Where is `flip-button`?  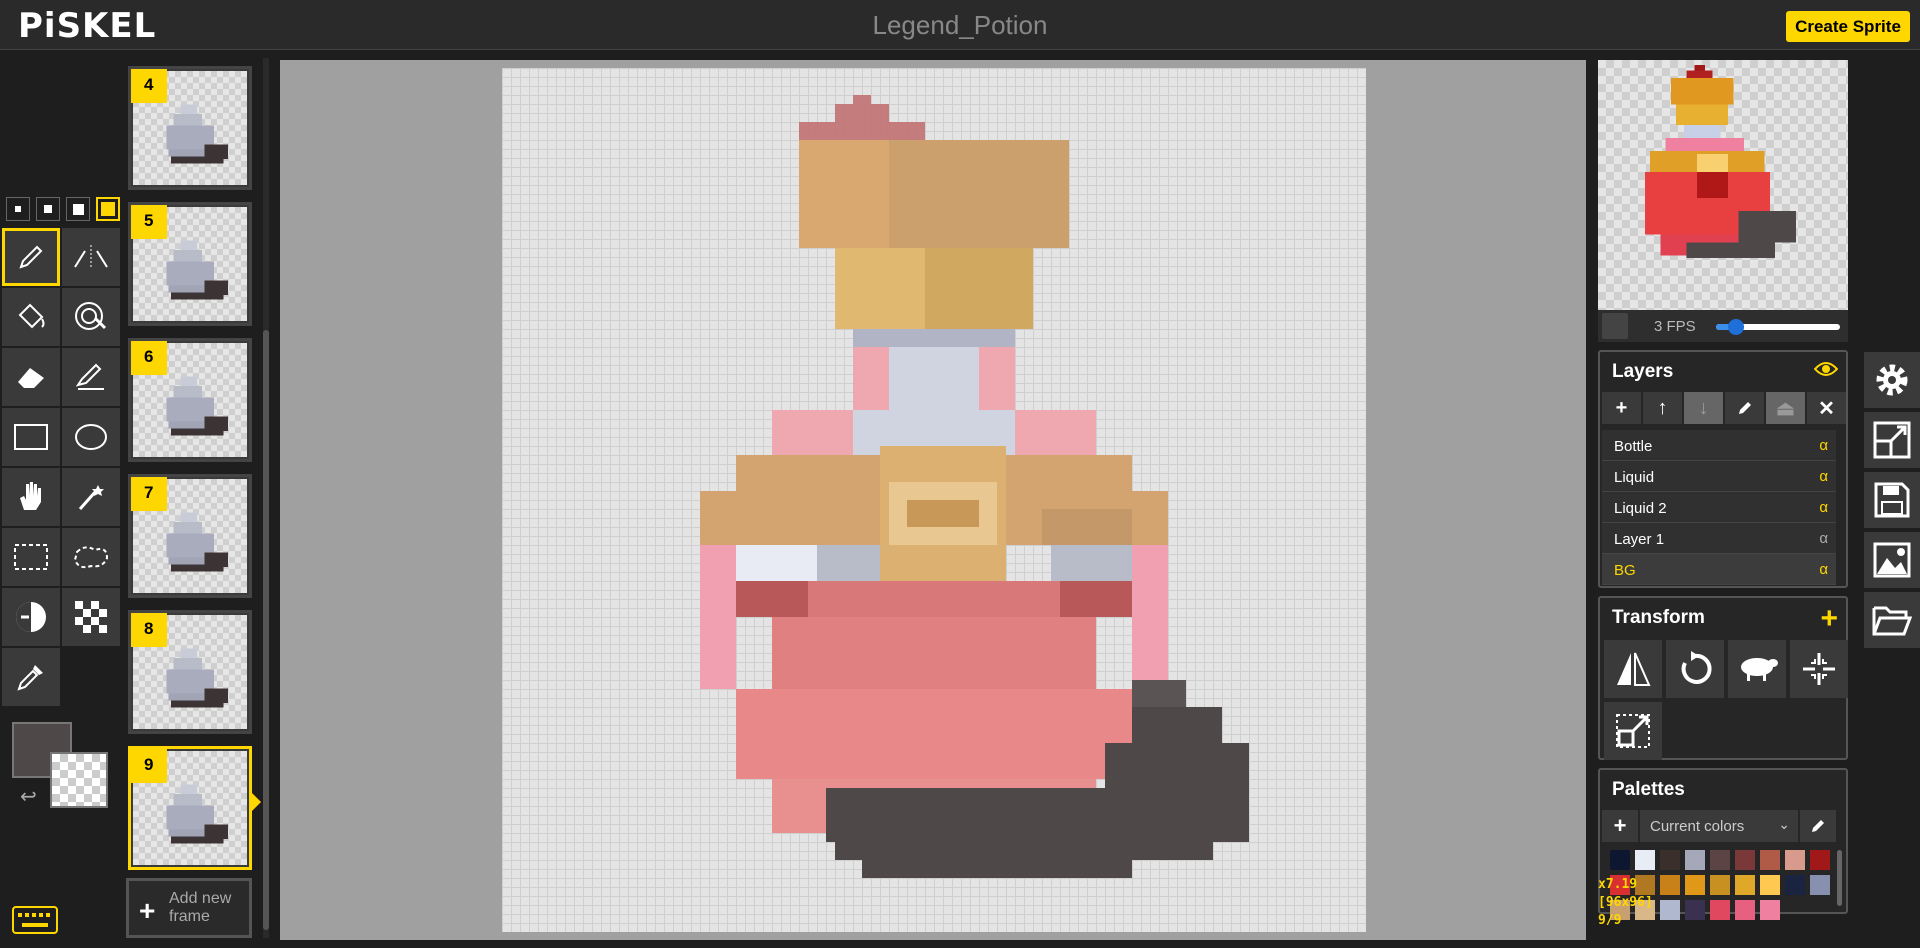 flip-button is located at coordinates (1633, 669).